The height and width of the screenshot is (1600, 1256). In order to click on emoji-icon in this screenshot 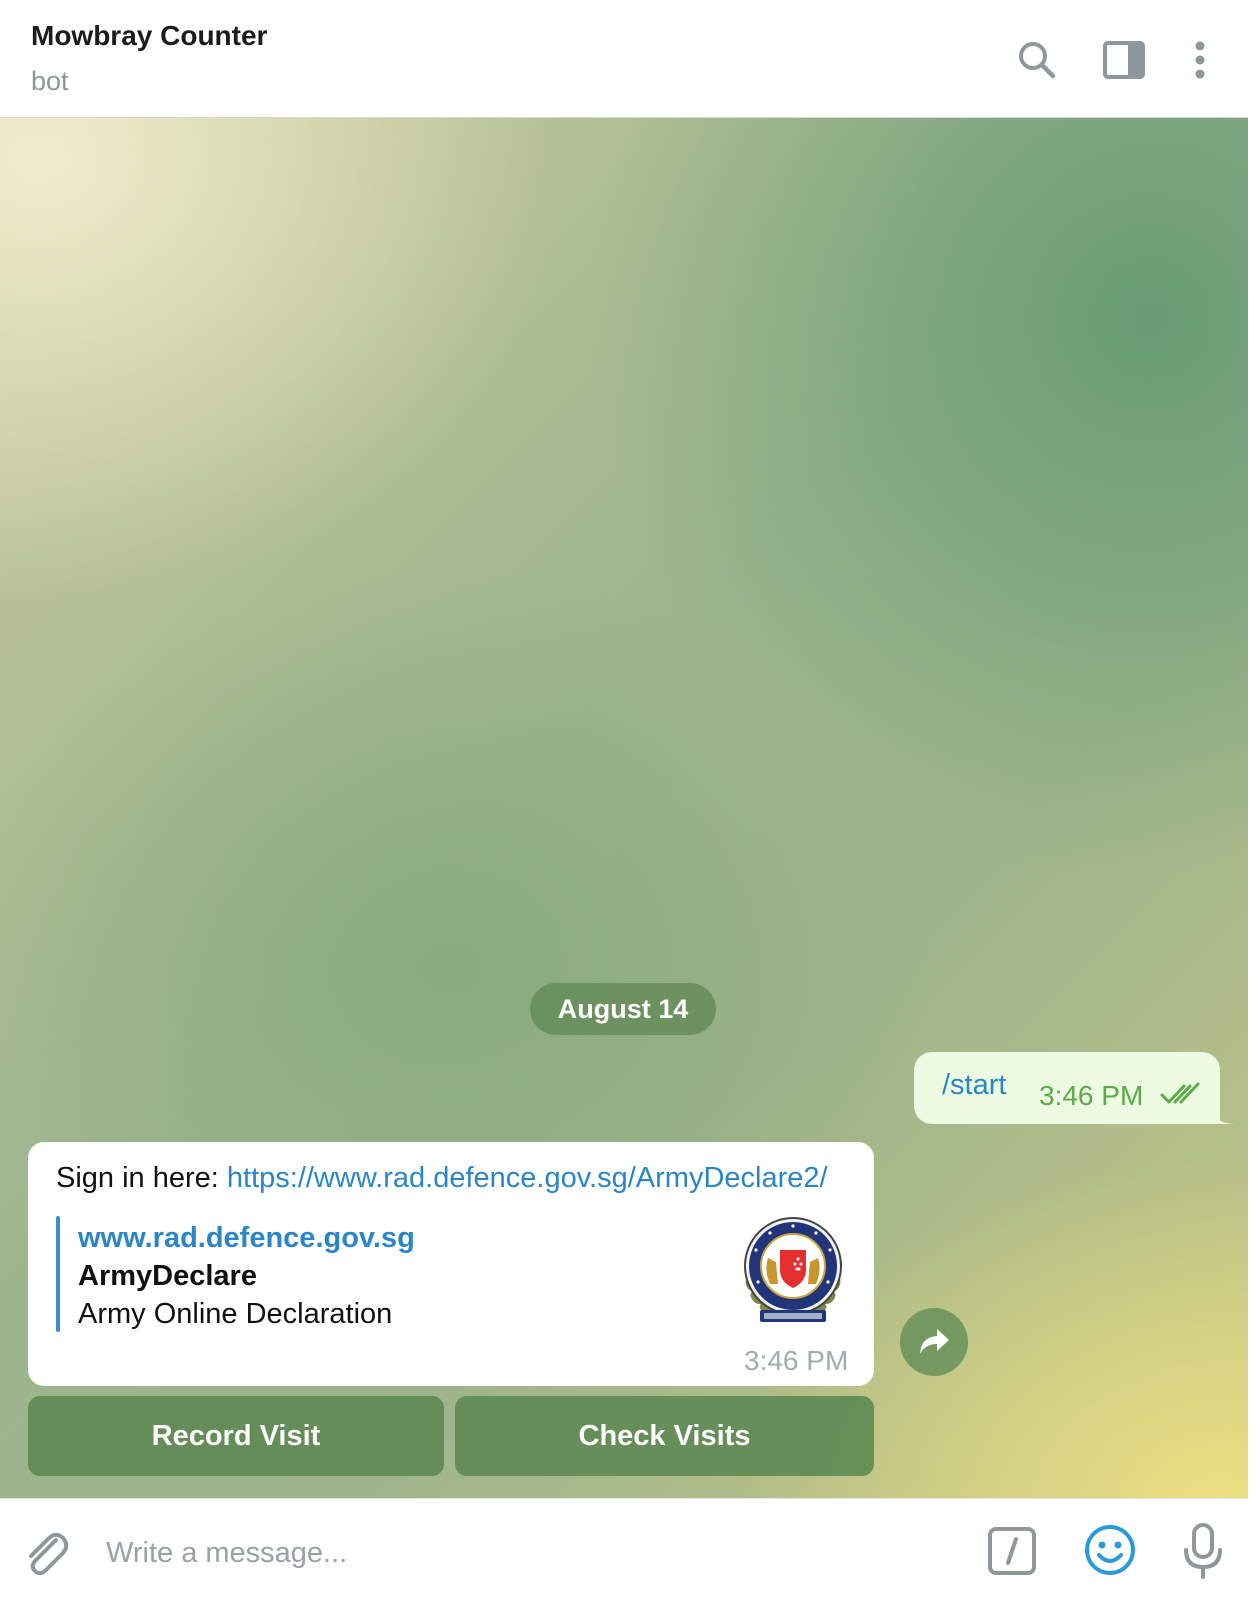, I will do `click(1110, 1550)`.